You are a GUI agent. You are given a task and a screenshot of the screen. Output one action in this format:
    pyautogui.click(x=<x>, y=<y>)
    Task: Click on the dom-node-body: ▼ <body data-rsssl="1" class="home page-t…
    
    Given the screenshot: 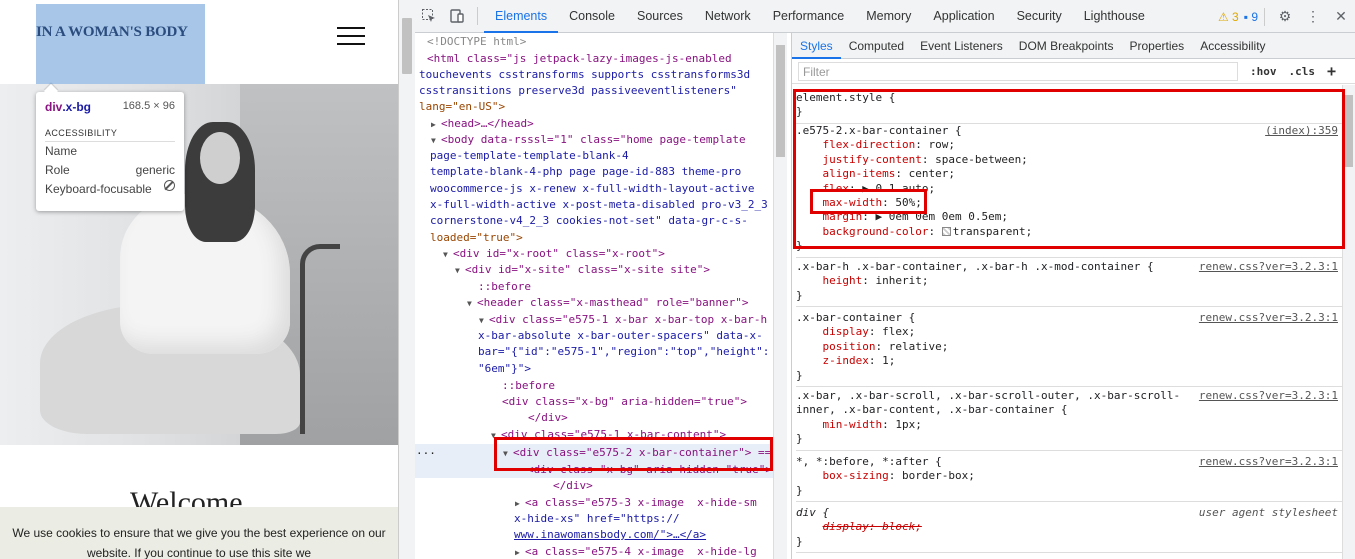 What is the action you would take?
    pyautogui.click(x=588, y=140)
    